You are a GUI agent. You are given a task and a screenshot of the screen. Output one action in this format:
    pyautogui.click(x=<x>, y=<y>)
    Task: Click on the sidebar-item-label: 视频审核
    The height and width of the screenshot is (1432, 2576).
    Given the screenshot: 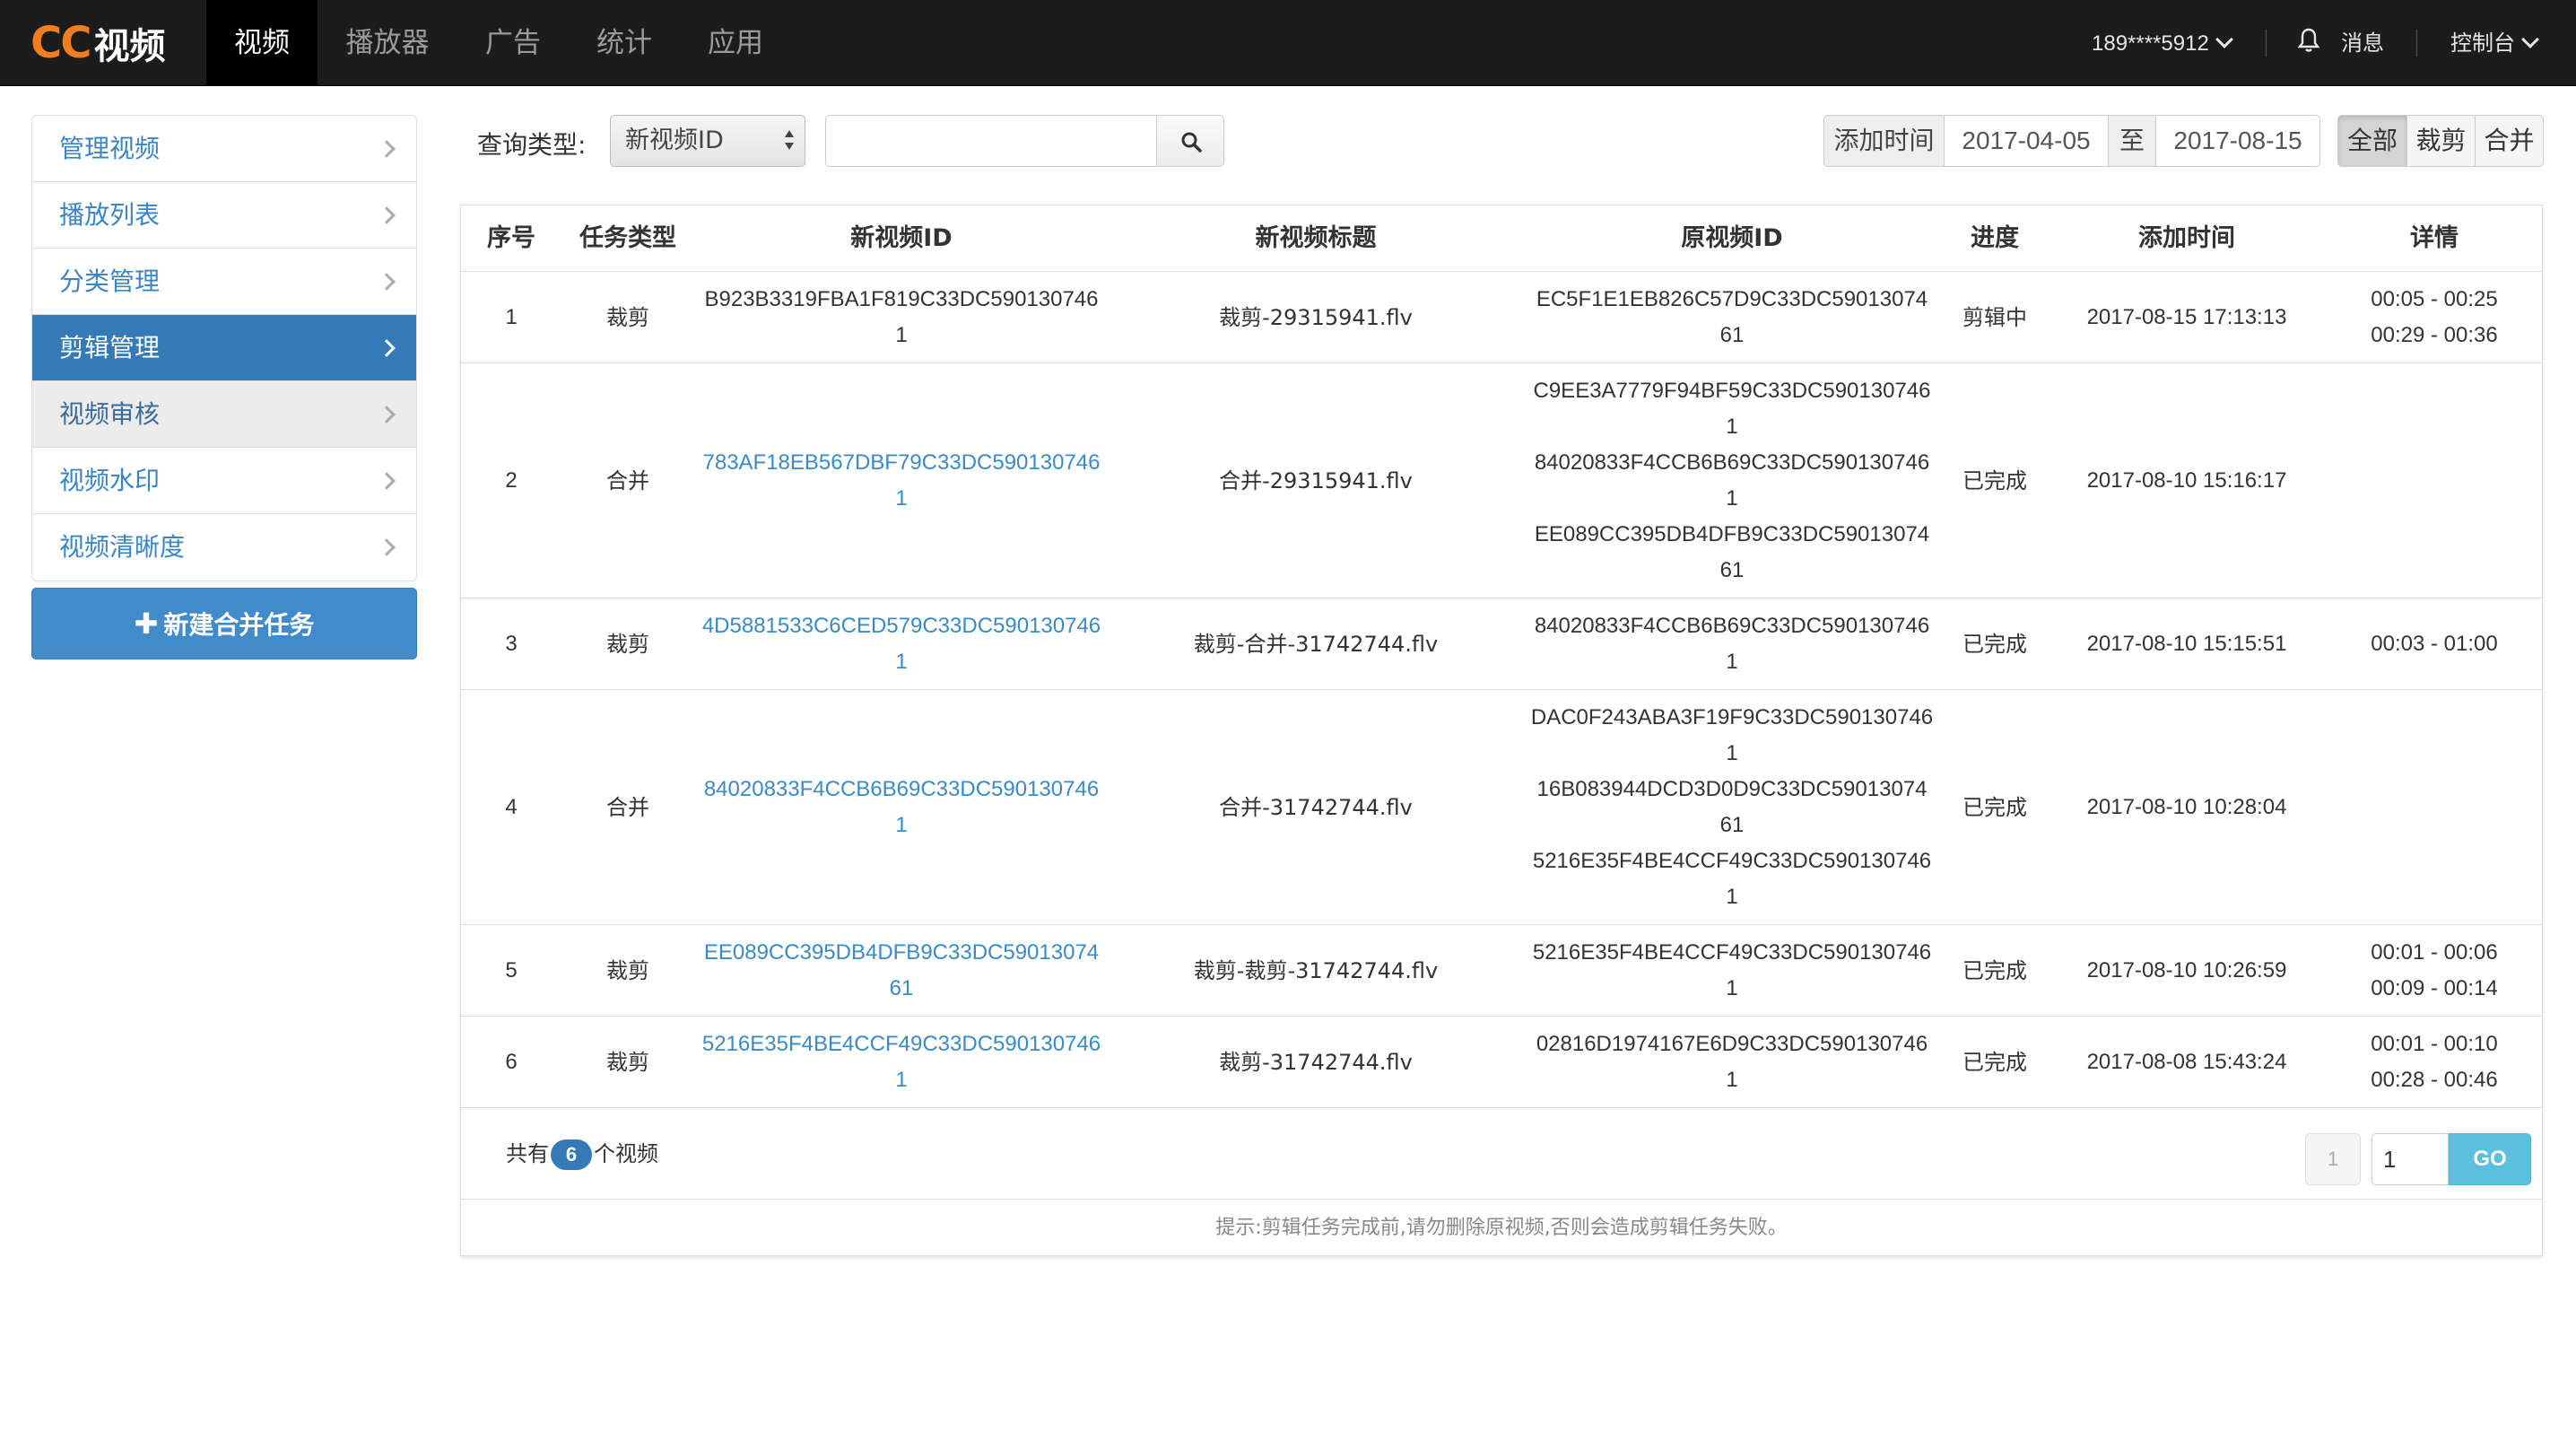 What is the action you would take?
    pyautogui.click(x=110, y=414)
    